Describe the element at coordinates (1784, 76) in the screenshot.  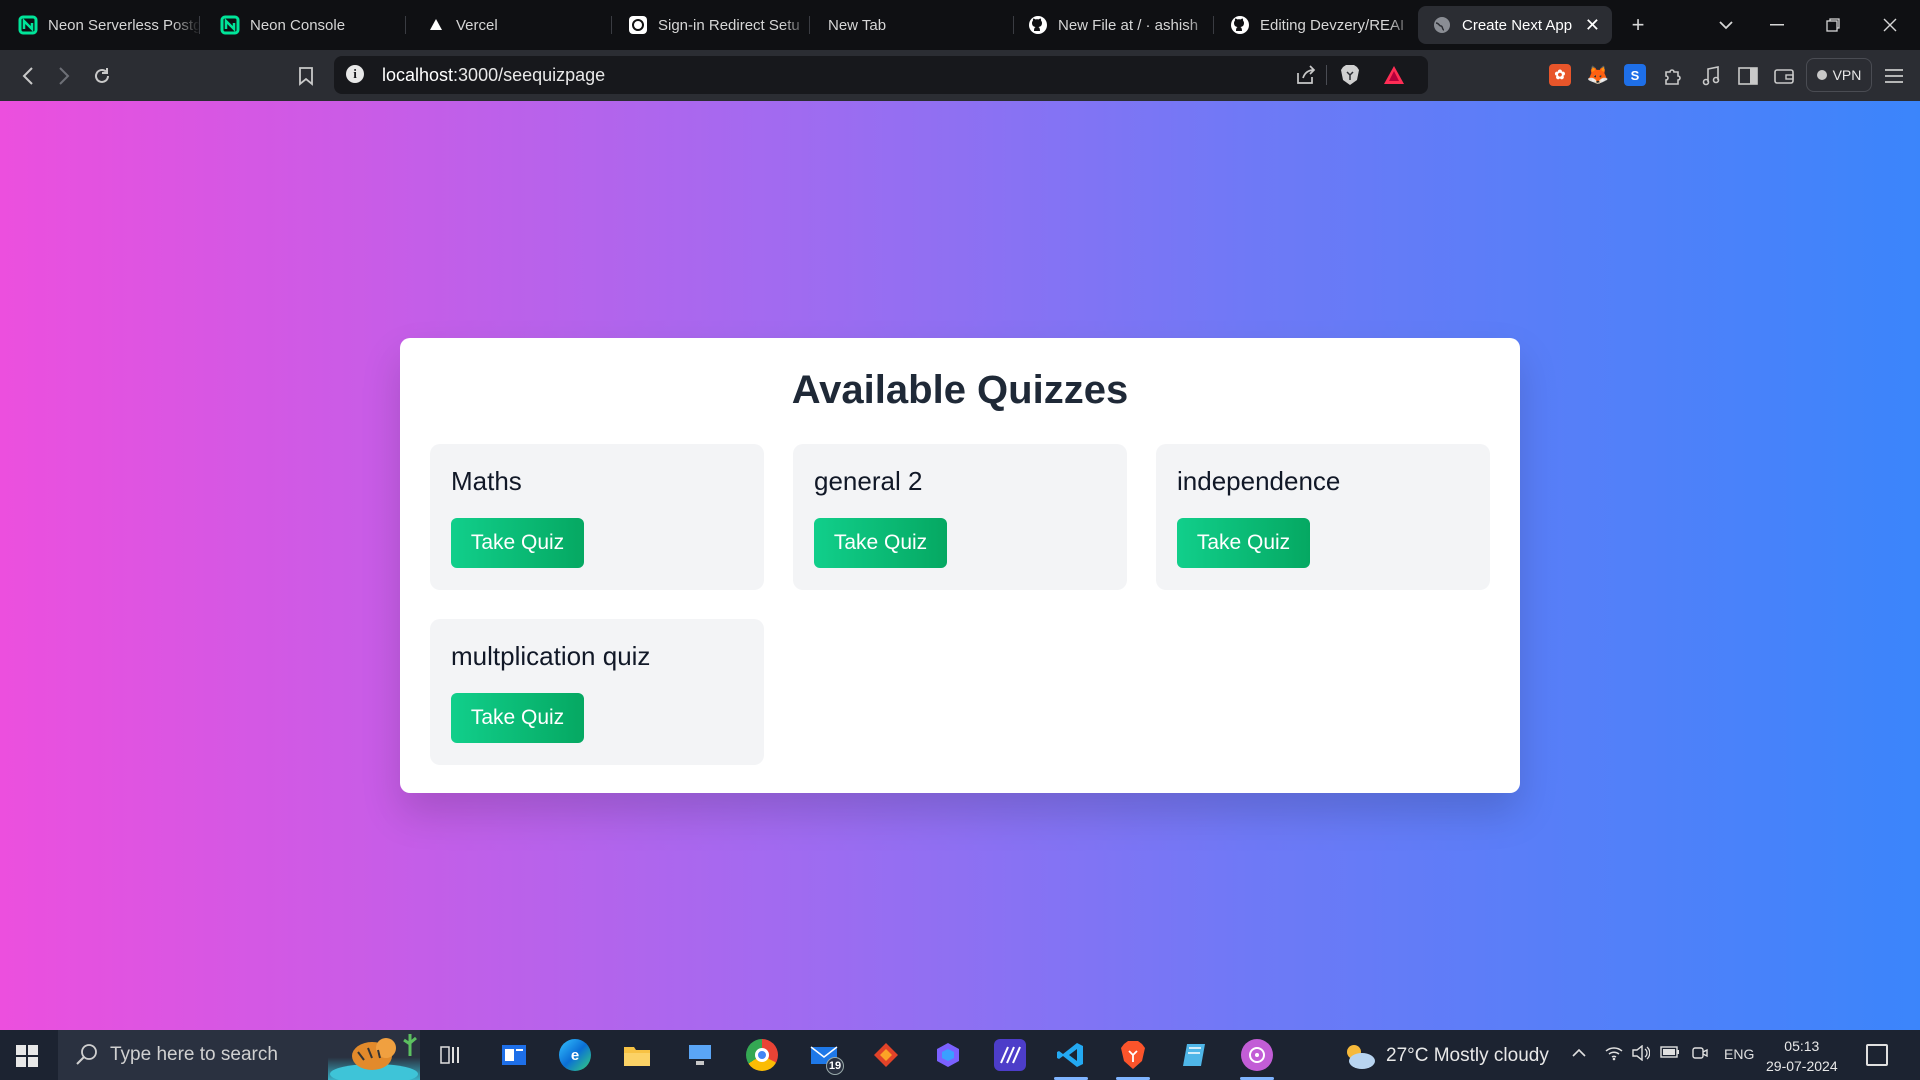
I see `wallet-icon` at that location.